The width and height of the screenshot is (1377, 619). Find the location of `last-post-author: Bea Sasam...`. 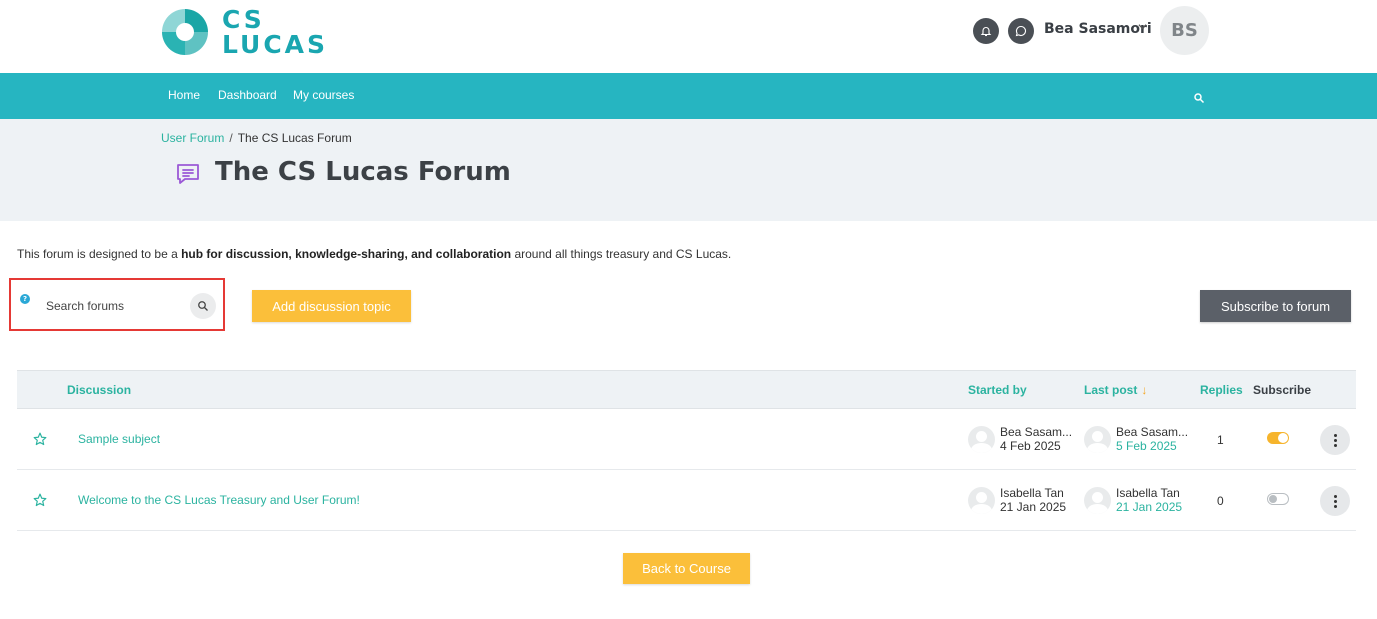

last-post-author: Bea Sasam... is located at coordinates (1152, 432).